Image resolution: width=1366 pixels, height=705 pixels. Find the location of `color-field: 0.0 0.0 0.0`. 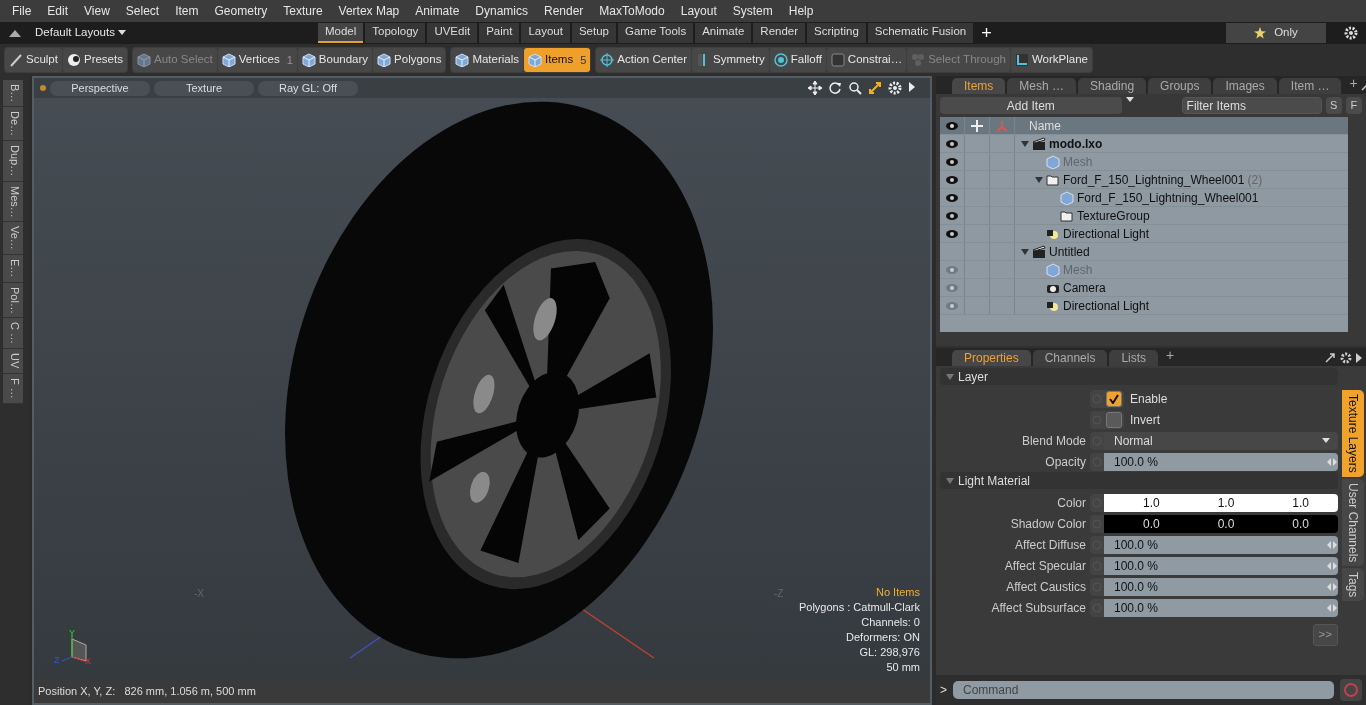

color-field: 0.0 0.0 0.0 is located at coordinates (1221, 523).